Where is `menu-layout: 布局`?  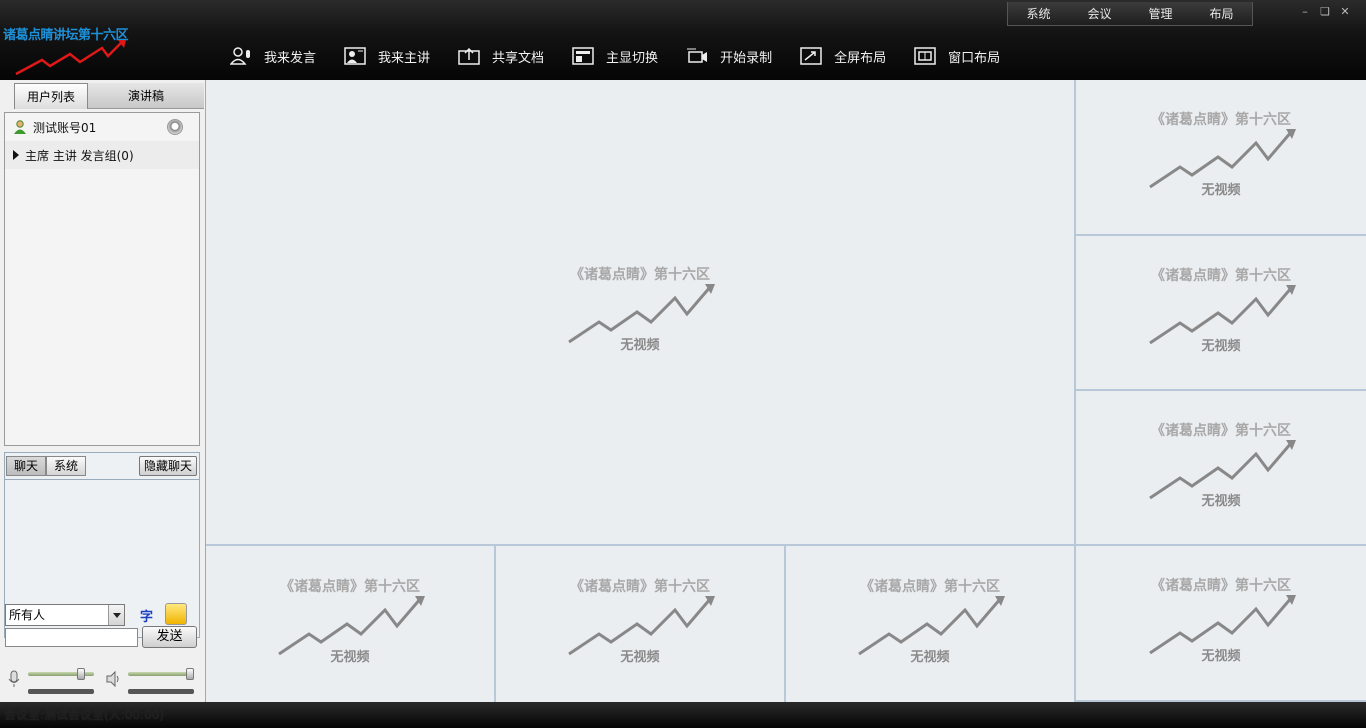
menu-layout: 布局 is located at coordinates (1221, 13).